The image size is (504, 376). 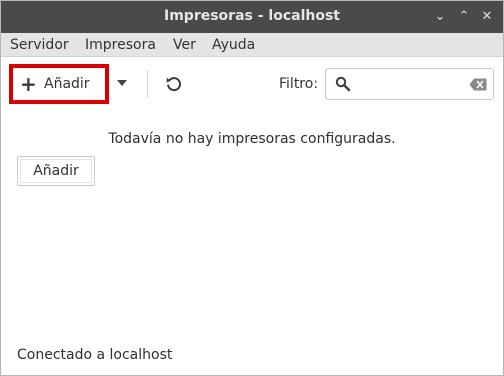 What do you see at coordinates (299, 84) in the screenshot?
I see `filter-label: Filtro:` at bounding box center [299, 84].